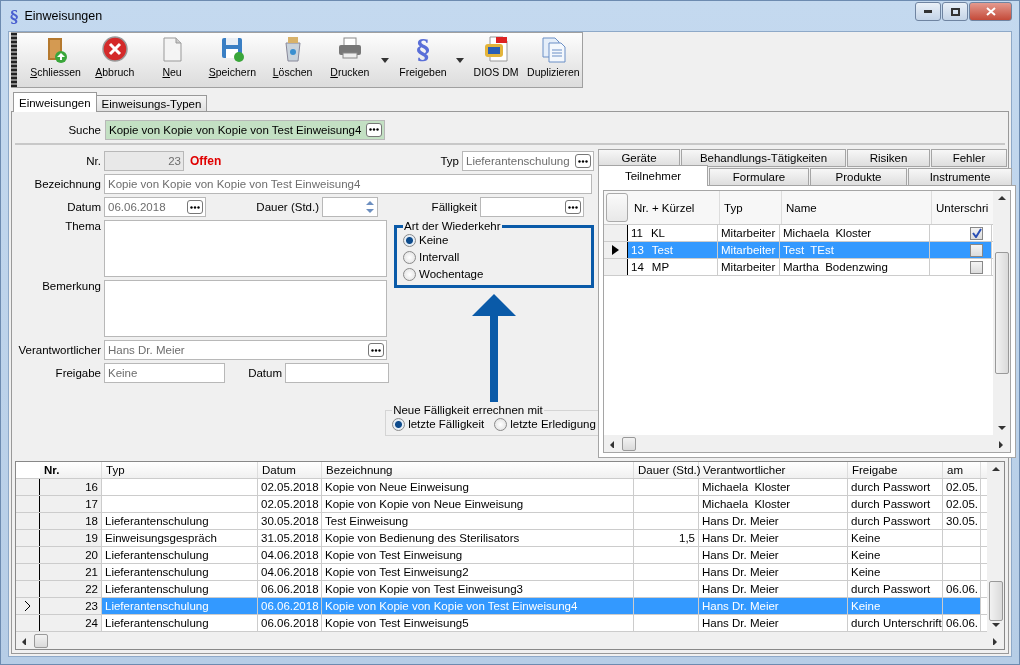 The height and width of the screenshot is (665, 1020). I want to click on table-cell: 14 MP, so click(673, 267).